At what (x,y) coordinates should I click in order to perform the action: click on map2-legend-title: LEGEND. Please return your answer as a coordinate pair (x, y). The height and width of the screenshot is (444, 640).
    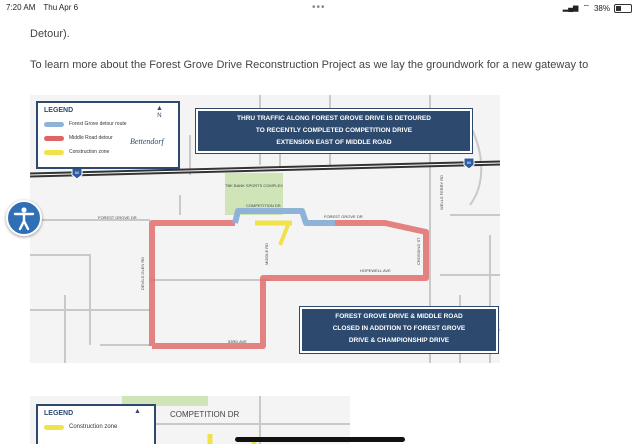
    Looking at the image, I should click on (59, 413).